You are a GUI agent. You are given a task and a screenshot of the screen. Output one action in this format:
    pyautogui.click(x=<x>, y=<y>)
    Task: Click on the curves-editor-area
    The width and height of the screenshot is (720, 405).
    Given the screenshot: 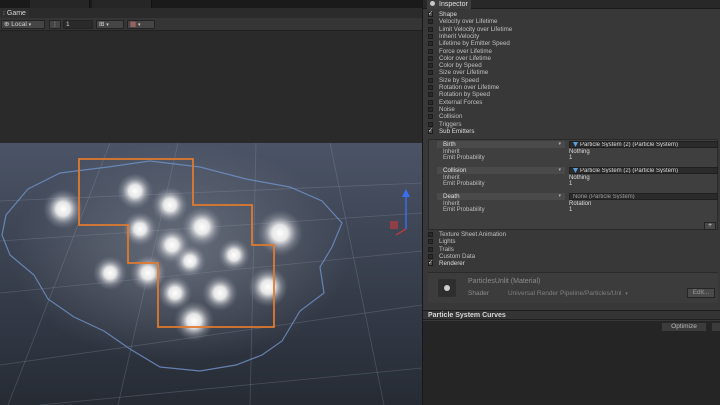 What is the action you would take?
    pyautogui.click(x=571, y=363)
    